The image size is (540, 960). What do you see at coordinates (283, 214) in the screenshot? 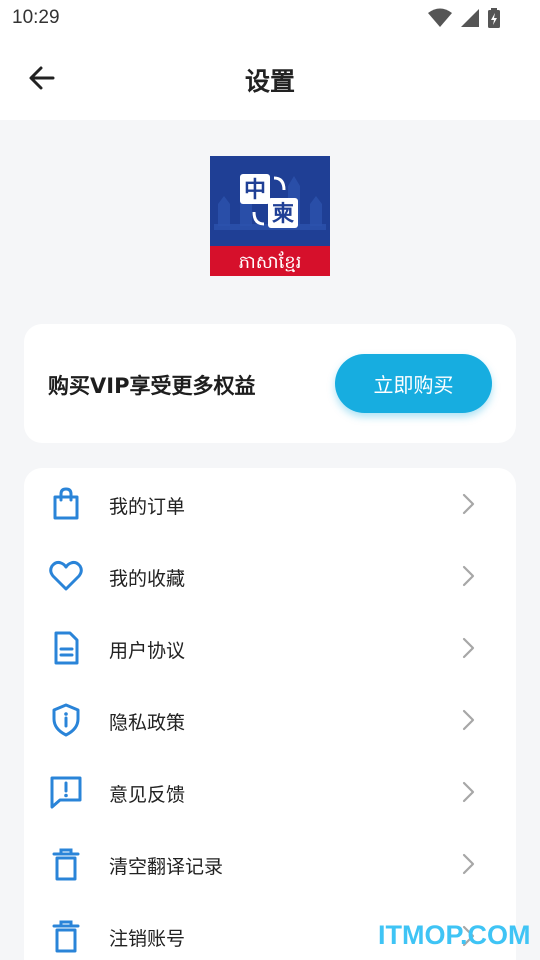
I see `logo-char-jian: 柬` at bounding box center [283, 214].